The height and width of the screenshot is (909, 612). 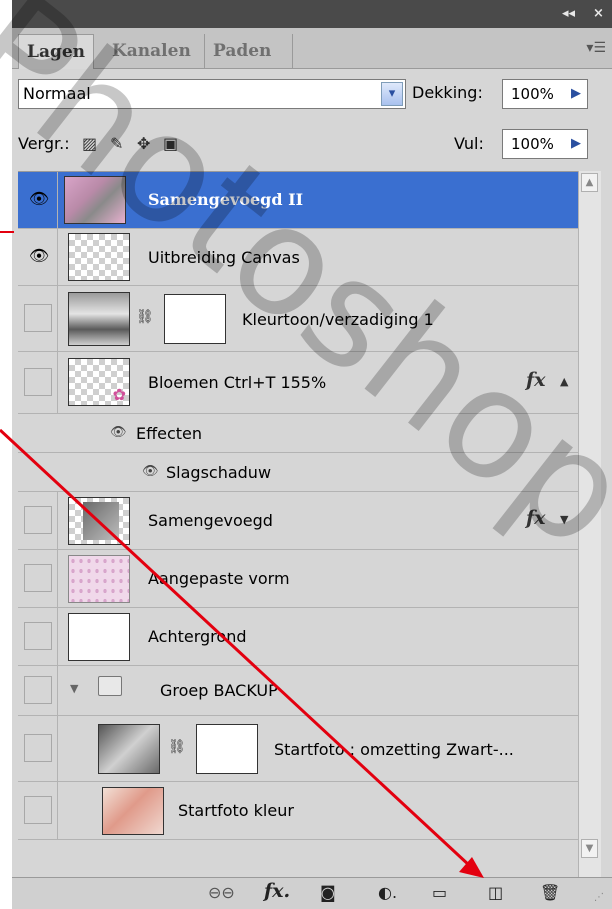 What do you see at coordinates (328, 893) in the screenshot?
I see `add-mask-icon: ◙` at bounding box center [328, 893].